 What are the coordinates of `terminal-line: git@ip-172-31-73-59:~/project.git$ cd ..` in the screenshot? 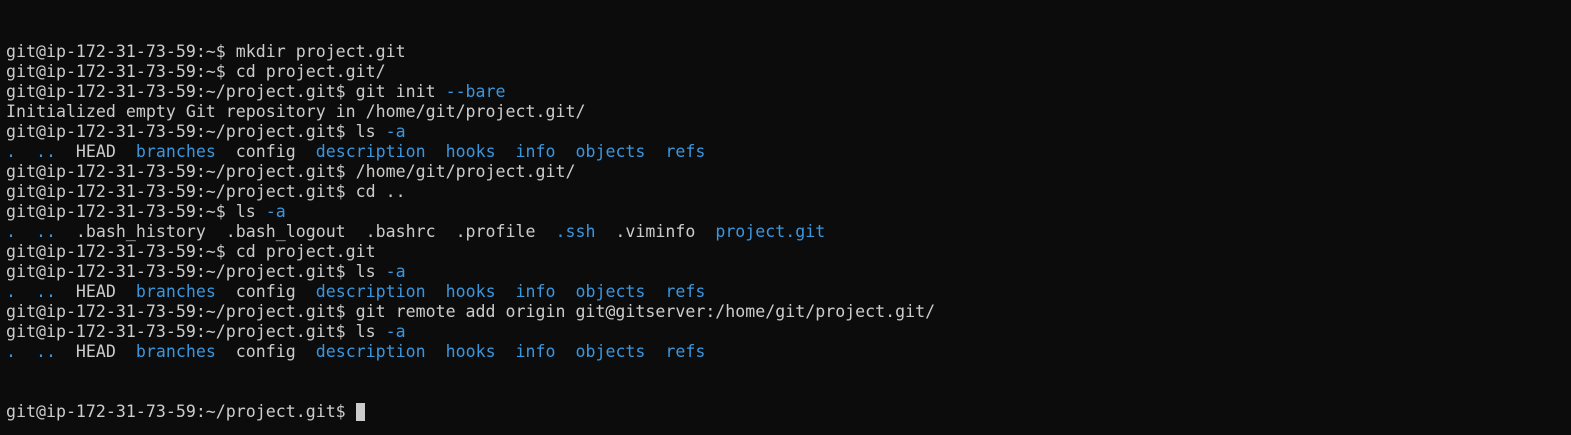 It's located at (788, 192).